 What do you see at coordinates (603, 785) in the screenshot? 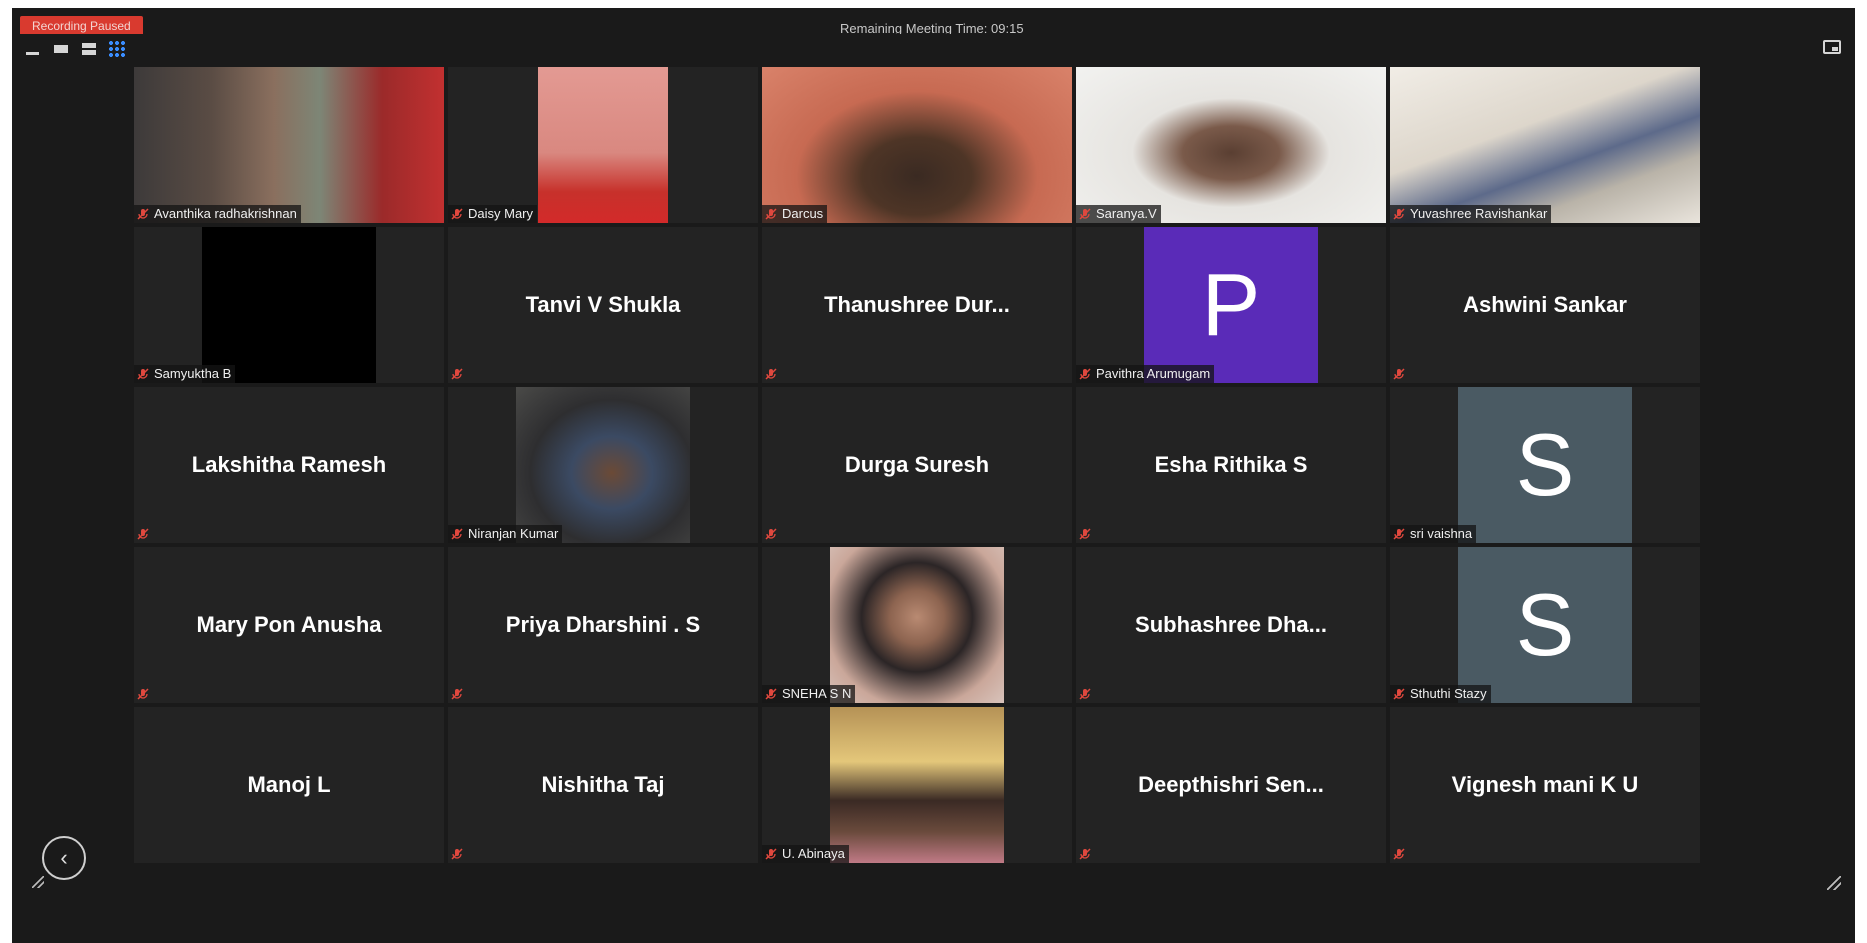
I see `participant-tile: Nishitha Taj` at bounding box center [603, 785].